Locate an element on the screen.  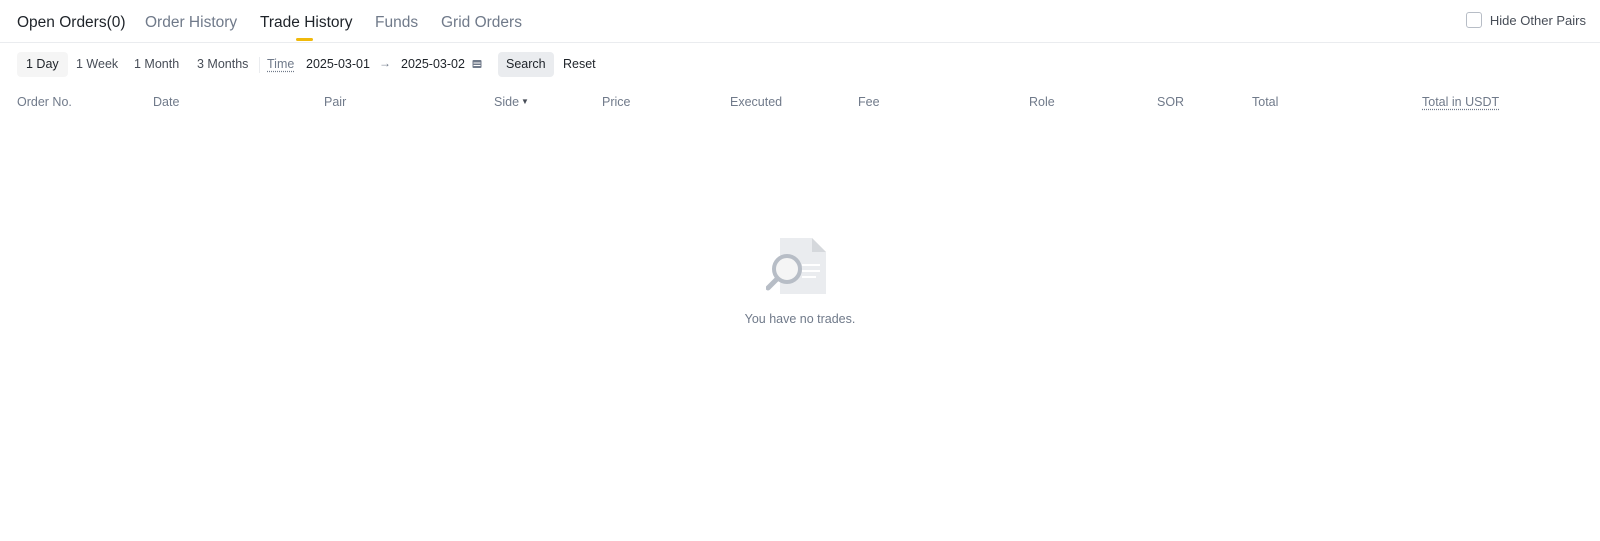
caret-down-icon: ▼ is located at coordinates (525, 101).